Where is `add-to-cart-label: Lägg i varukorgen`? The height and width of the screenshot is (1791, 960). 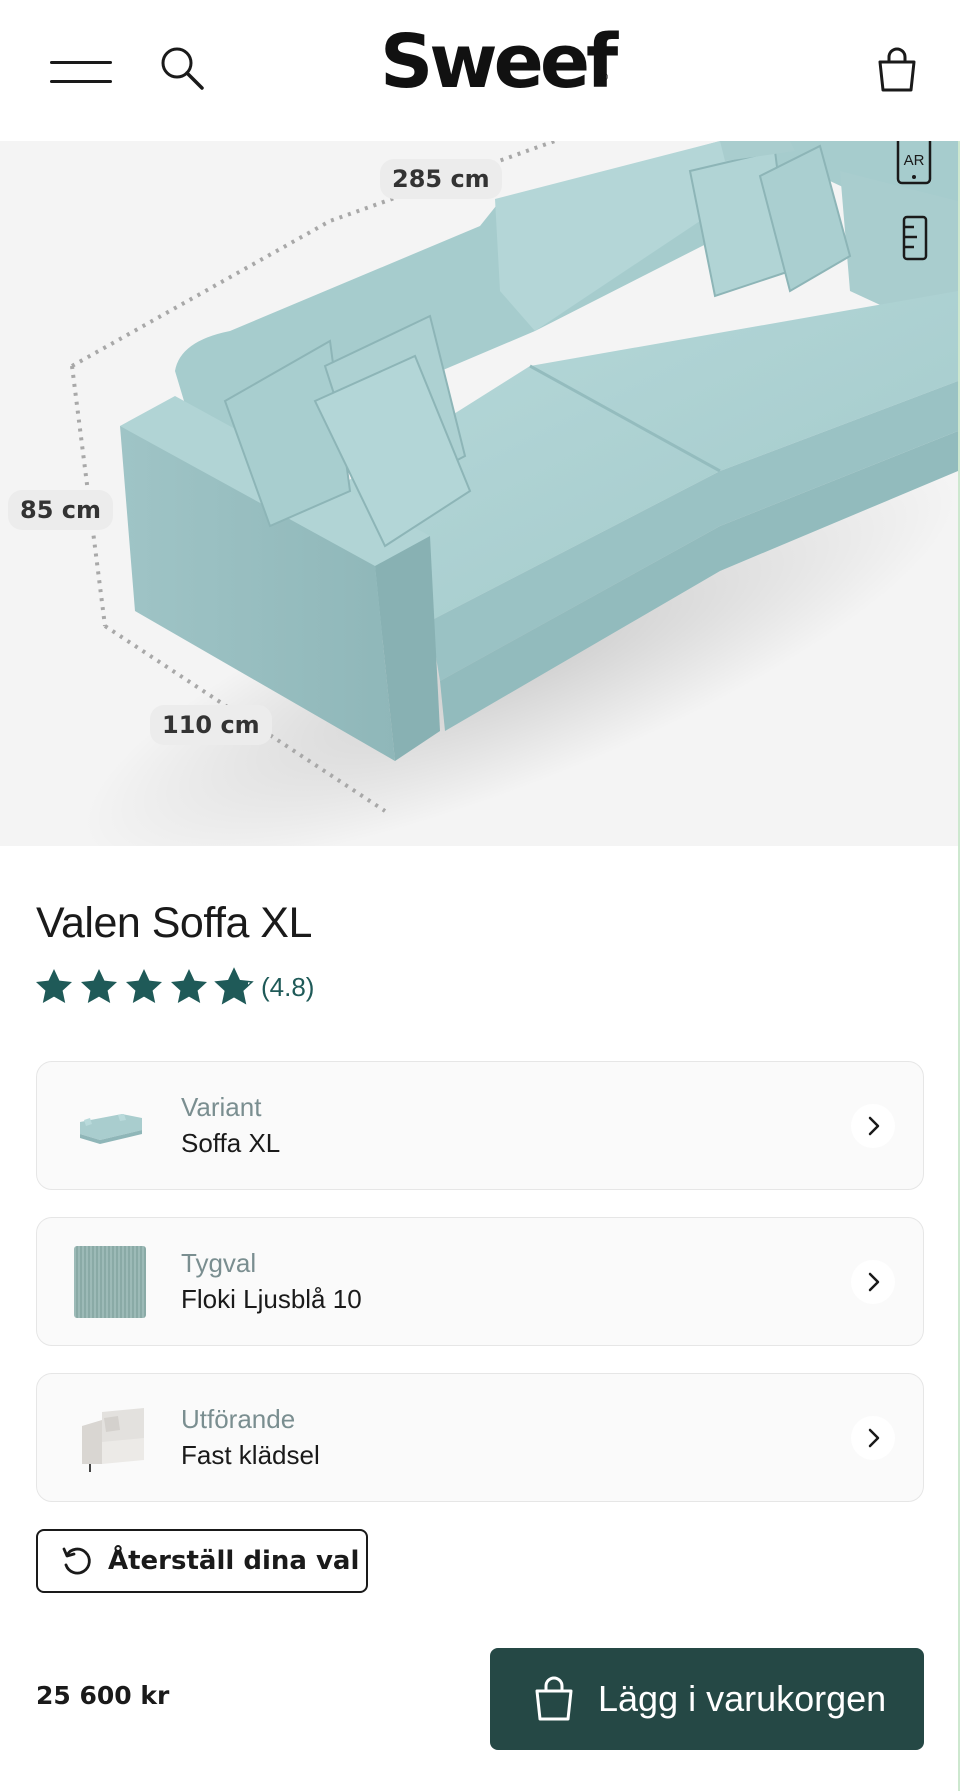
add-to-cart-label: Lägg i varukorgen is located at coordinates (742, 1698).